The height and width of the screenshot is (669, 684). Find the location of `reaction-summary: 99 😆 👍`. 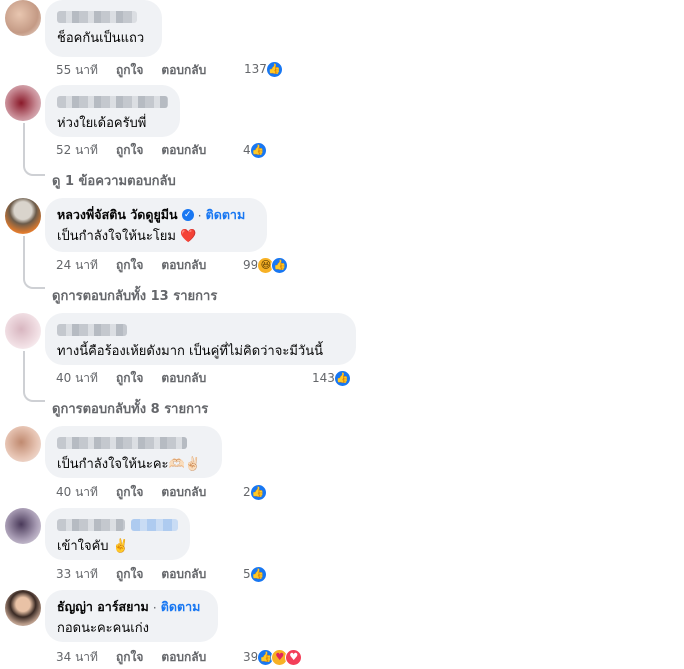

reaction-summary: 99 😆 👍 is located at coordinates (266, 265).